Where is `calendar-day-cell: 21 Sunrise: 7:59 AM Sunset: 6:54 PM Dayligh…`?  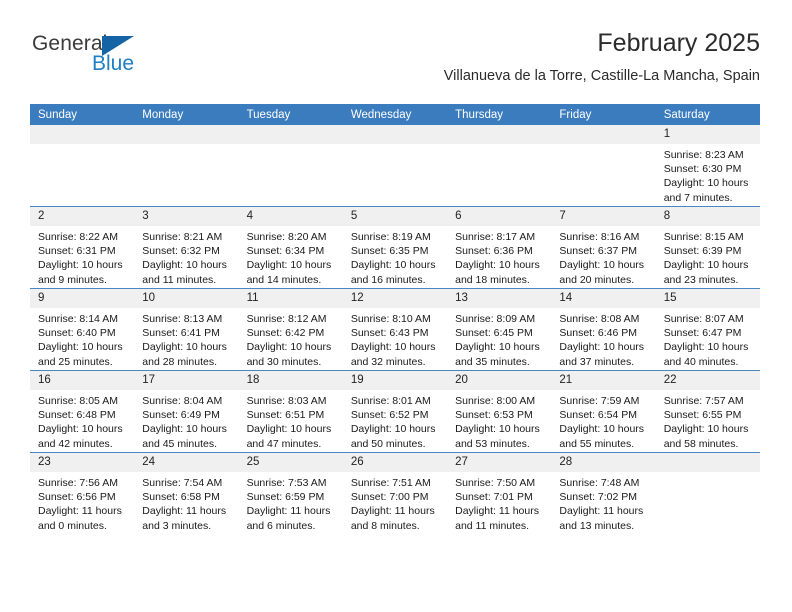
calendar-day-cell: 21 Sunrise: 7:59 AM Sunset: 6:54 PM Dayligh… is located at coordinates (603, 411).